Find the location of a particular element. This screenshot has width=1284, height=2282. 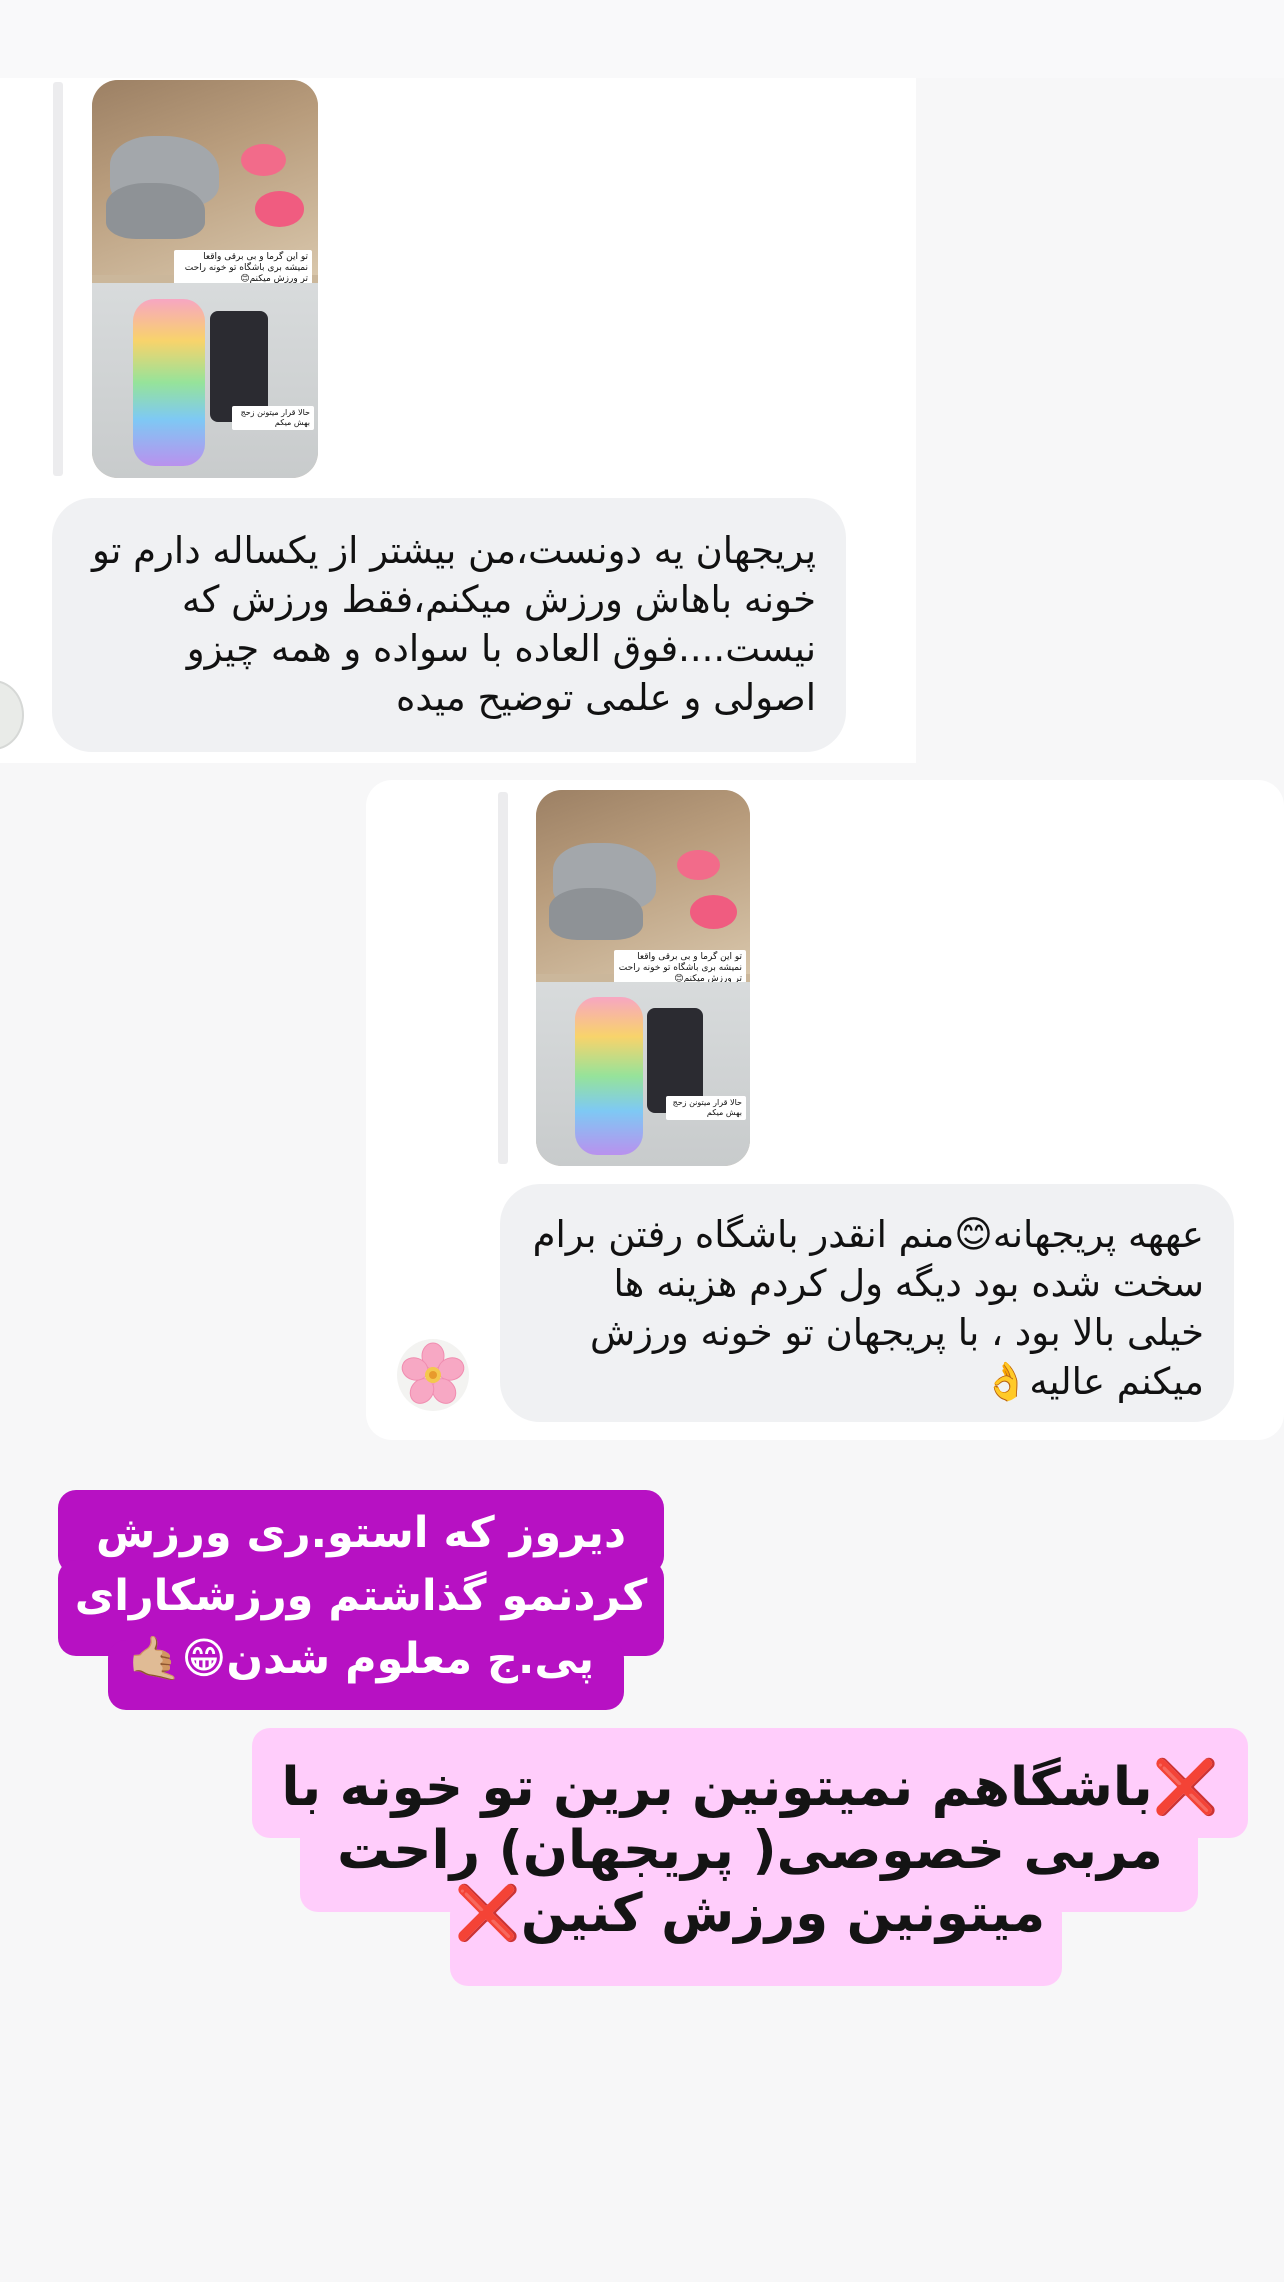

top-strip is located at coordinates (642, 39).